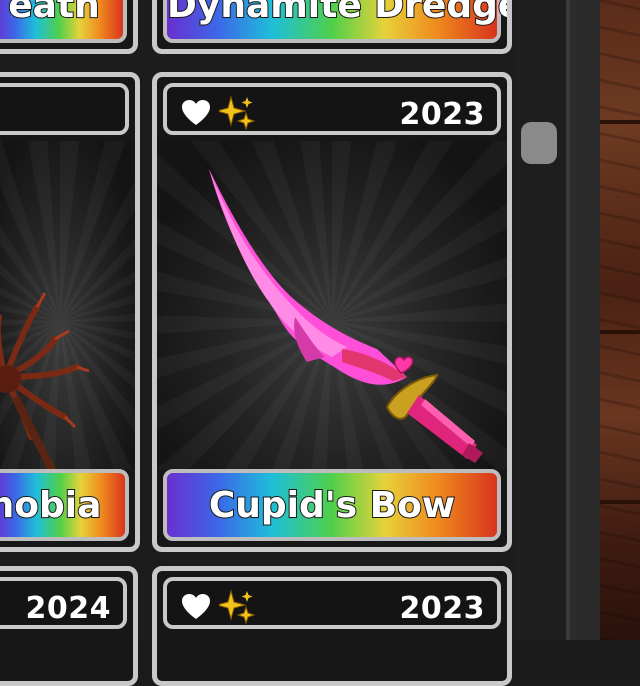 This screenshot has height=686, width=640. I want to click on scrollbar-track, so click(540, 320).